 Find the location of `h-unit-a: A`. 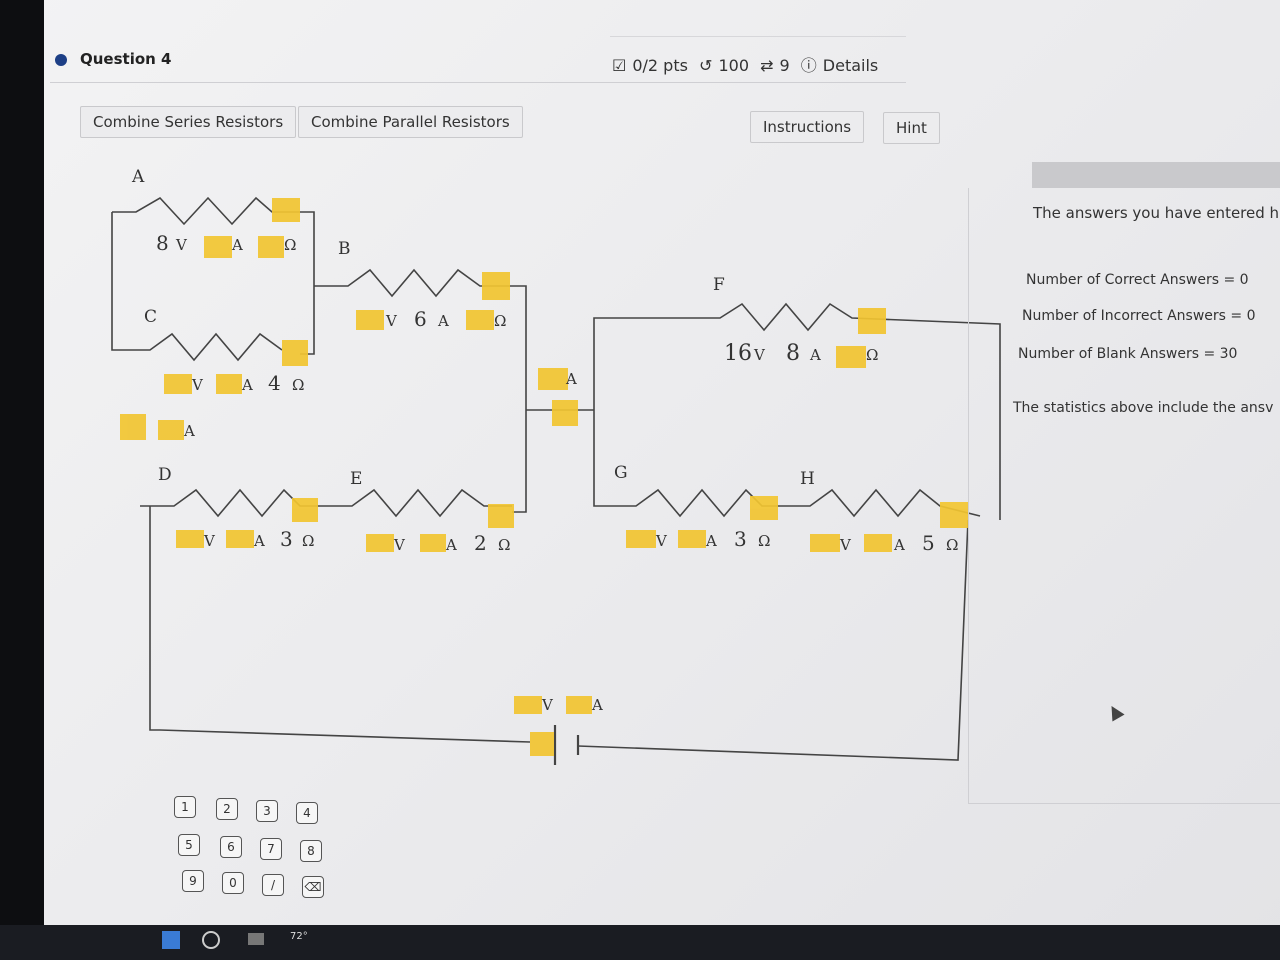

h-unit-a: A is located at coordinates (899, 545).